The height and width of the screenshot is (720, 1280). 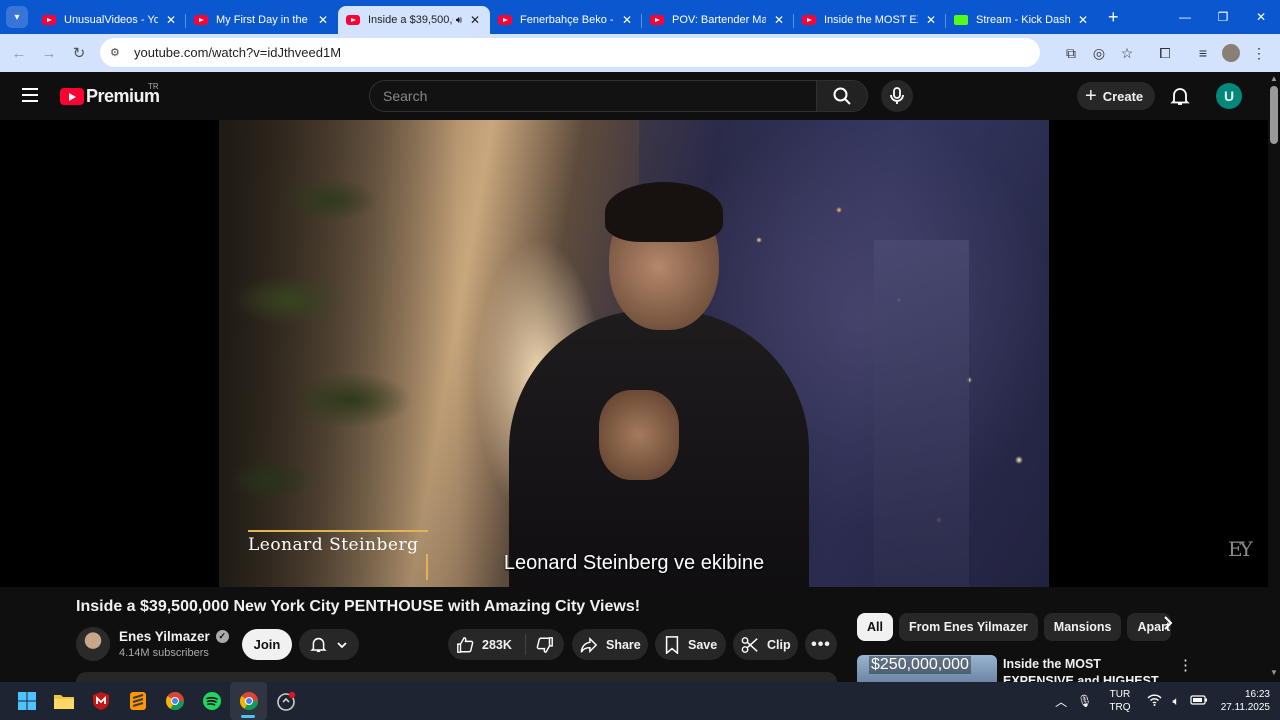 I want to click on save-button: Save, so click(x=690, y=644).